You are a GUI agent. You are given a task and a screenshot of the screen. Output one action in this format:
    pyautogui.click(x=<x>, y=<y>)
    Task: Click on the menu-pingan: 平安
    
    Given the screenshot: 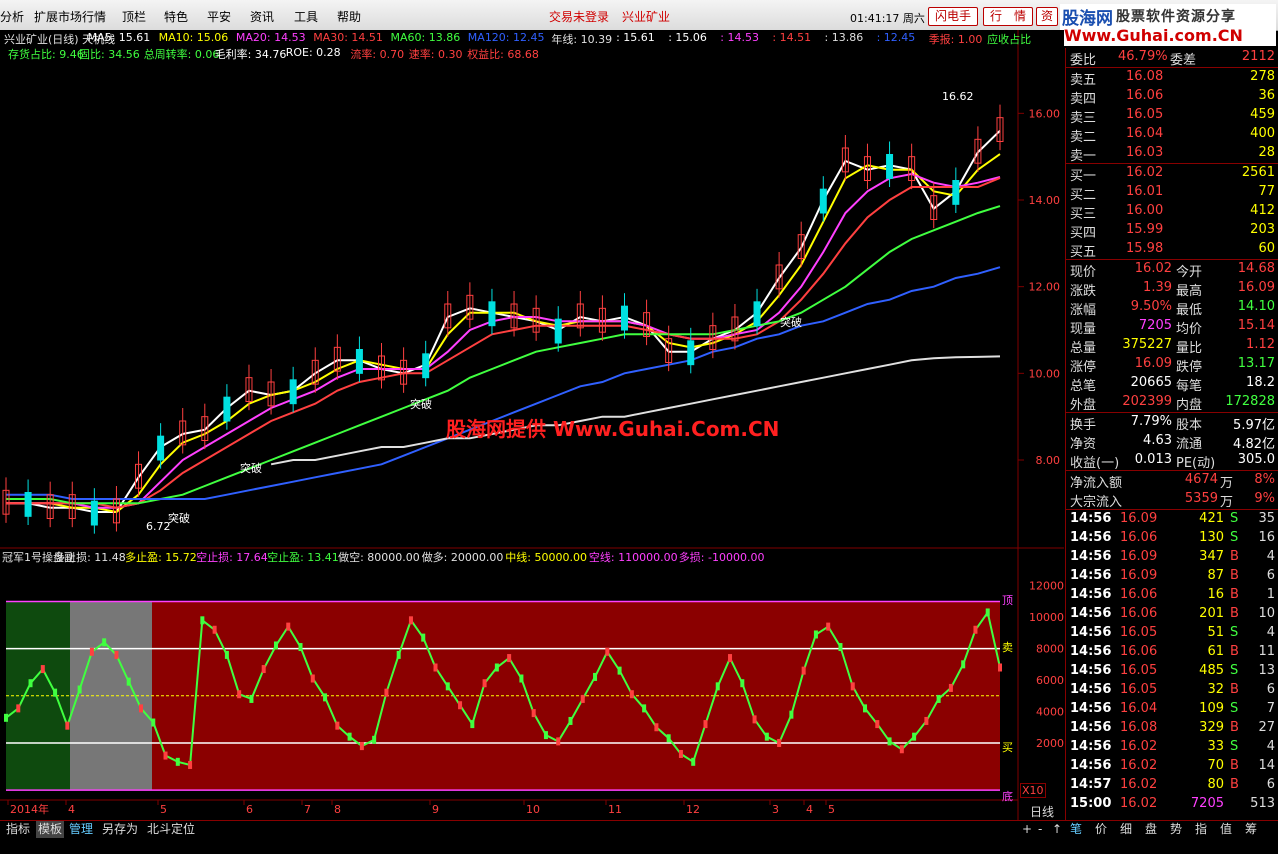 What is the action you would take?
    pyautogui.click(x=219, y=16)
    